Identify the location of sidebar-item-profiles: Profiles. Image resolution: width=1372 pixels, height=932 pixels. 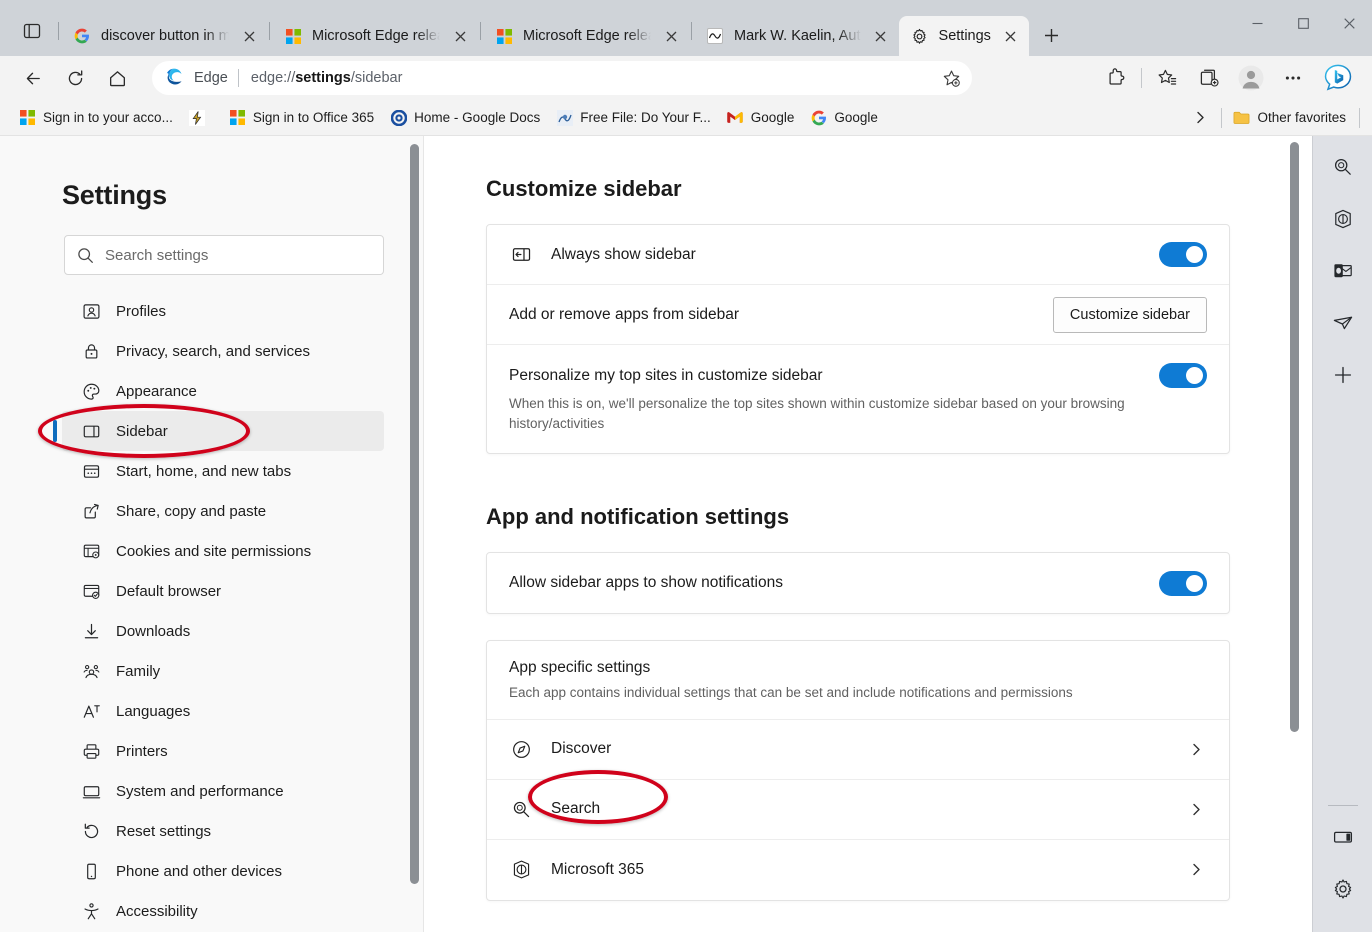
(223, 311).